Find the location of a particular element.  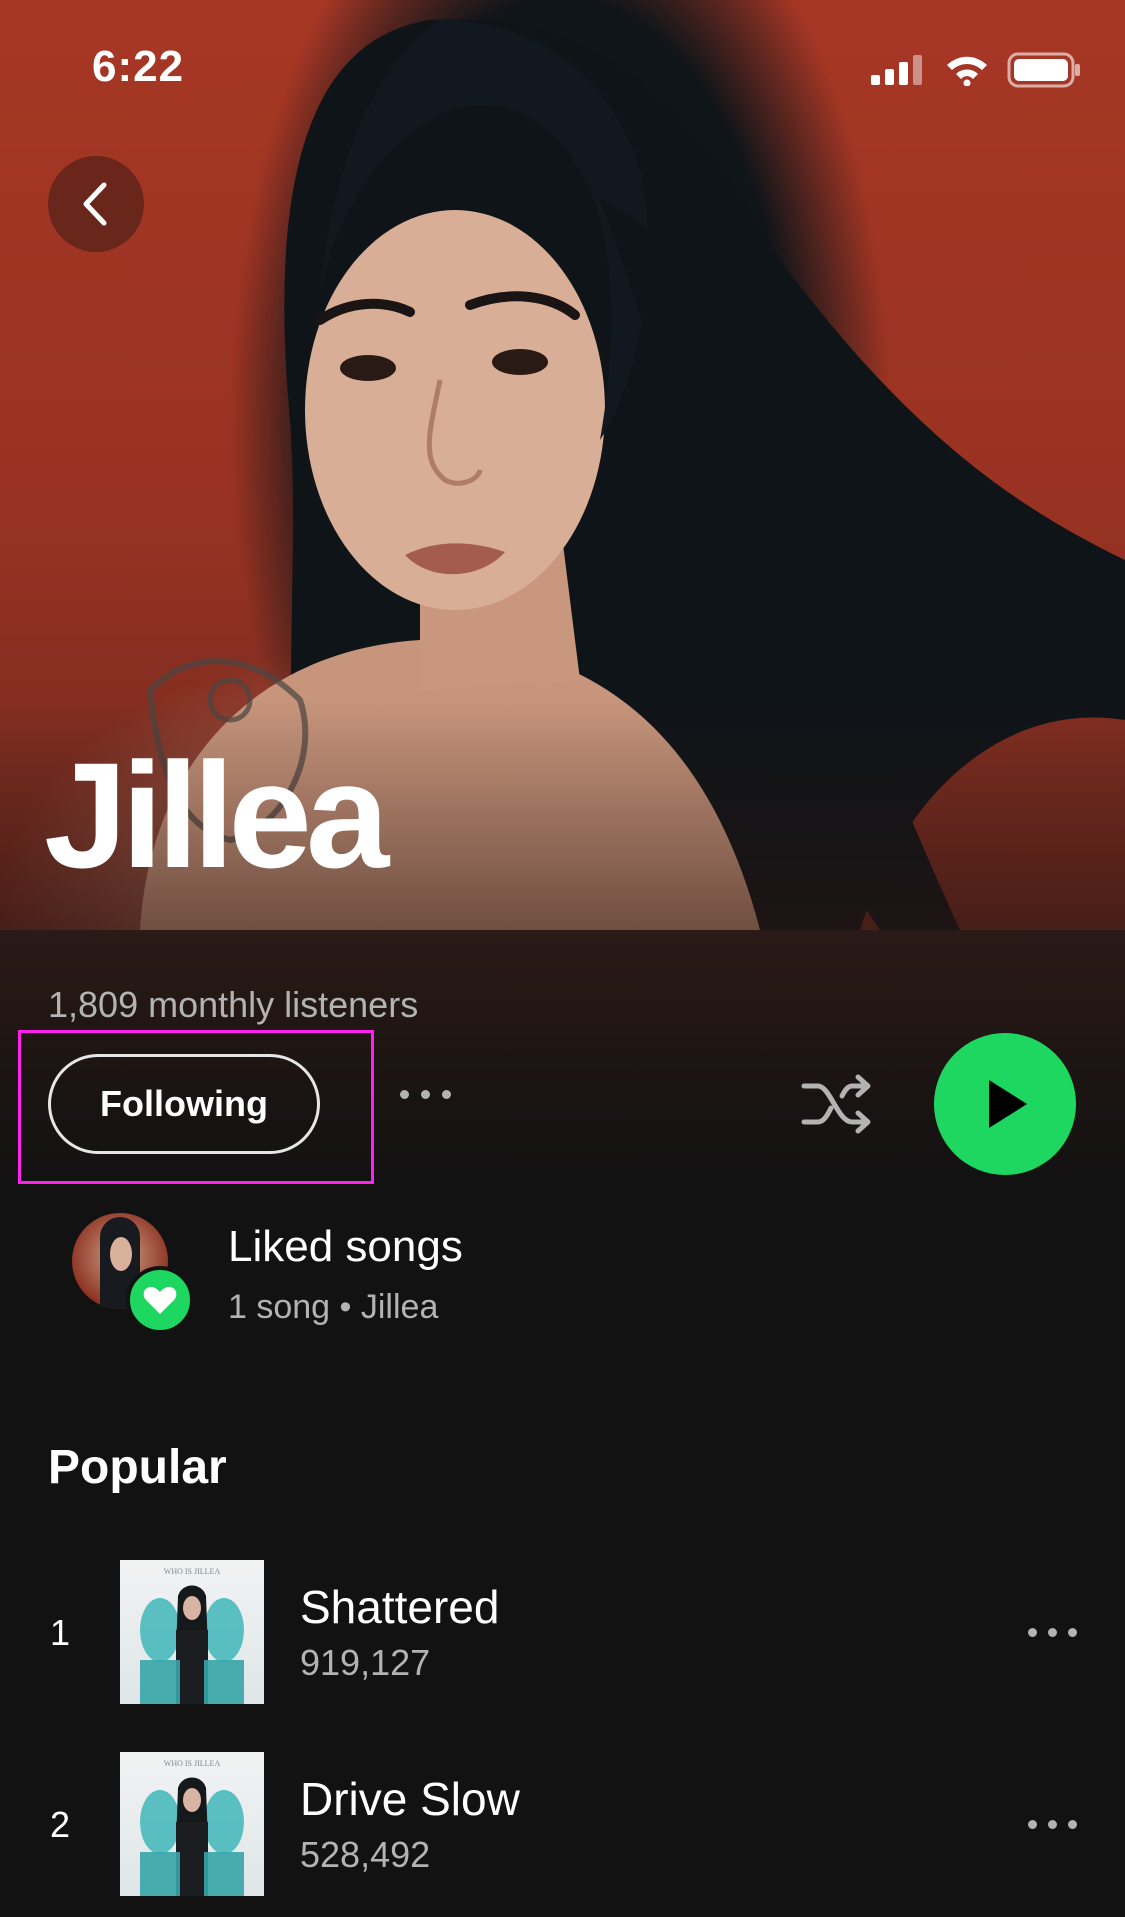

highlight-box is located at coordinates (196, 1107).